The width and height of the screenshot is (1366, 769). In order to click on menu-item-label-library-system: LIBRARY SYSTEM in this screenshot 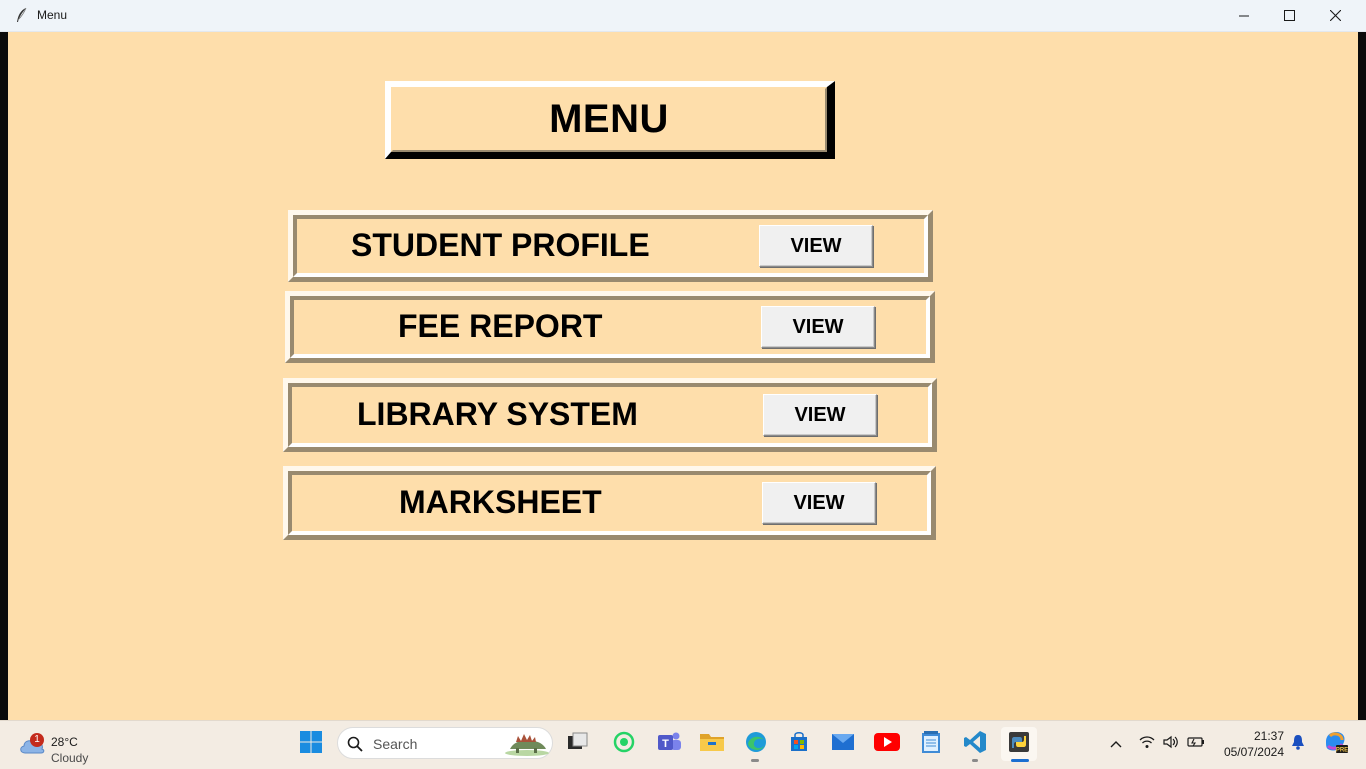, I will do `click(497, 414)`.